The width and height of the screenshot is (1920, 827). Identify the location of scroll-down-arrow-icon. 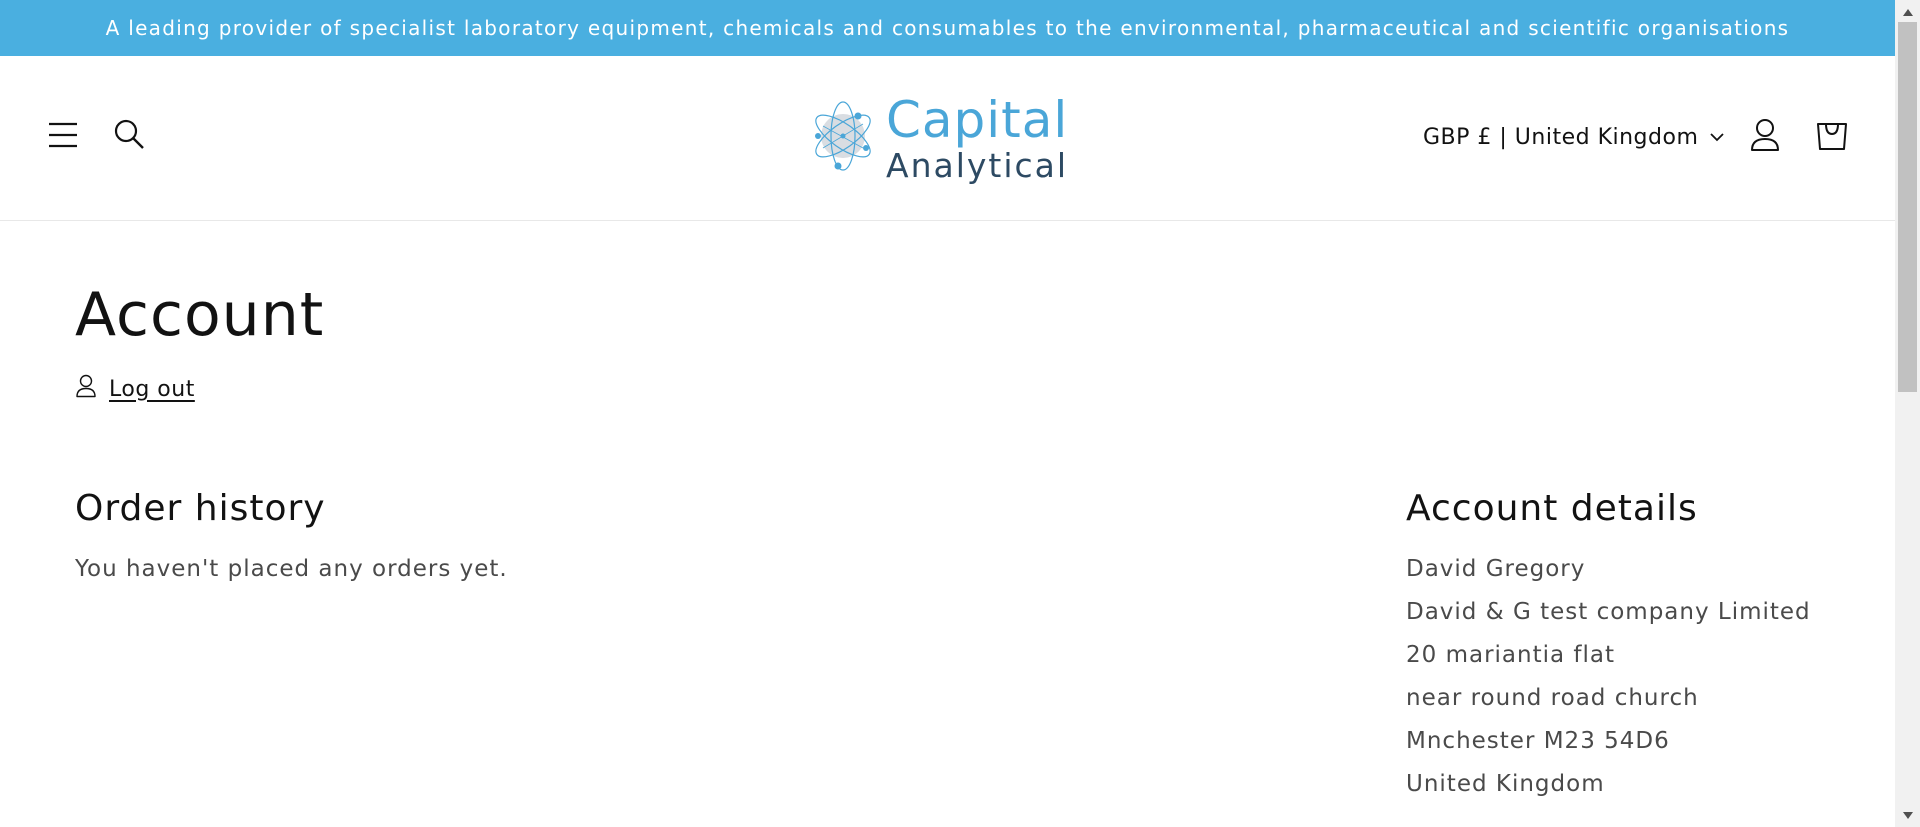
(1907, 815).